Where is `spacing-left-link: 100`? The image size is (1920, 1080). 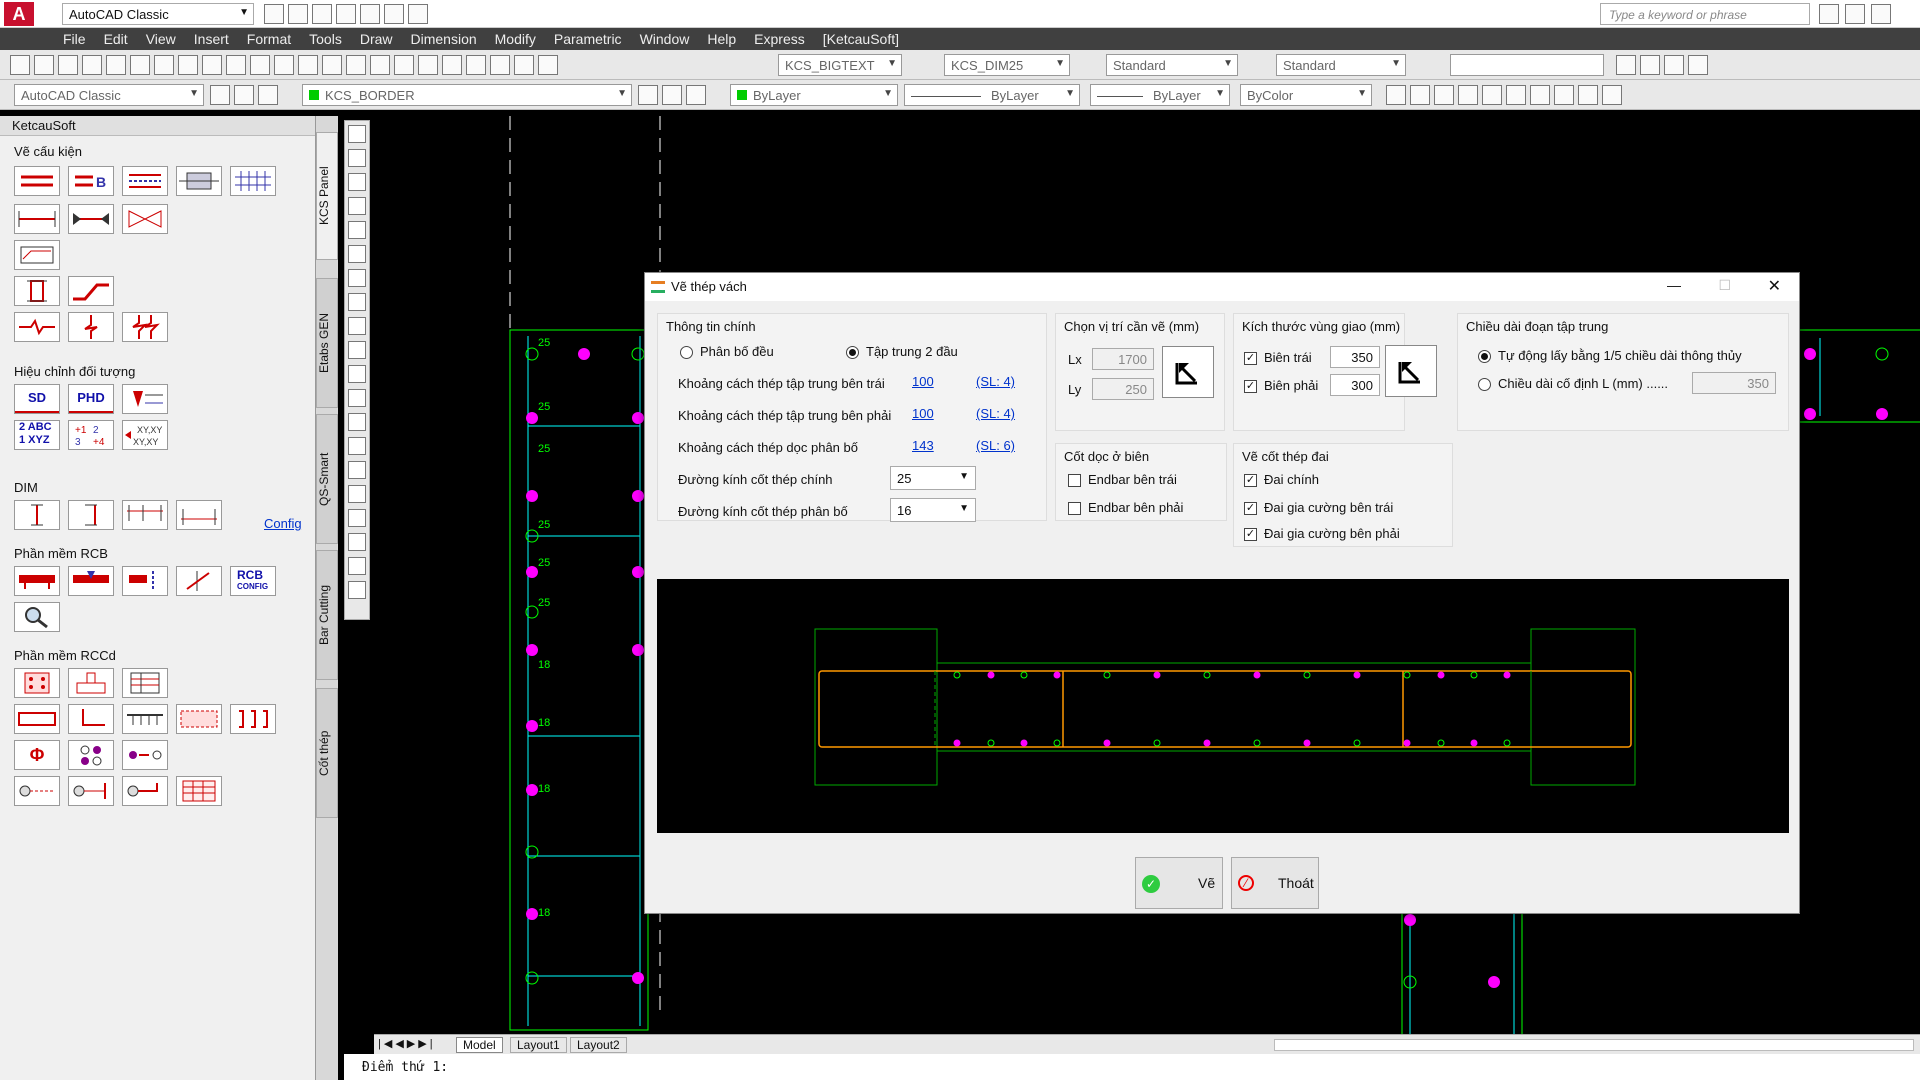 spacing-left-link: 100 is located at coordinates (923, 381).